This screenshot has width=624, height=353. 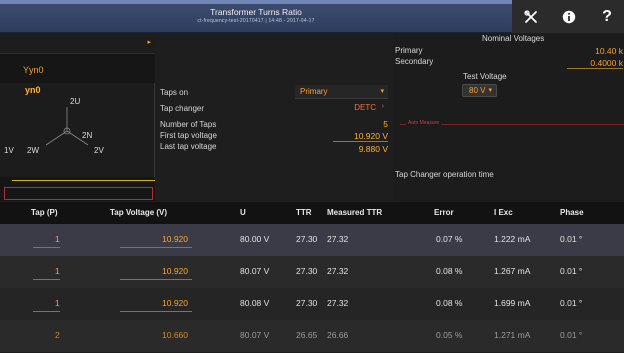 What do you see at coordinates (9, 150) in the screenshot?
I see `terminal-1v: 1V` at bounding box center [9, 150].